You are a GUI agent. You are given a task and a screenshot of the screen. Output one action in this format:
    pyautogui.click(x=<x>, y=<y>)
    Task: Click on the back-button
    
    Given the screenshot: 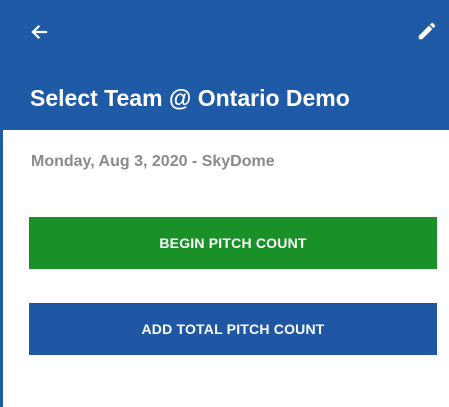 What is the action you would take?
    pyautogui.click(x=39, y=32)
    